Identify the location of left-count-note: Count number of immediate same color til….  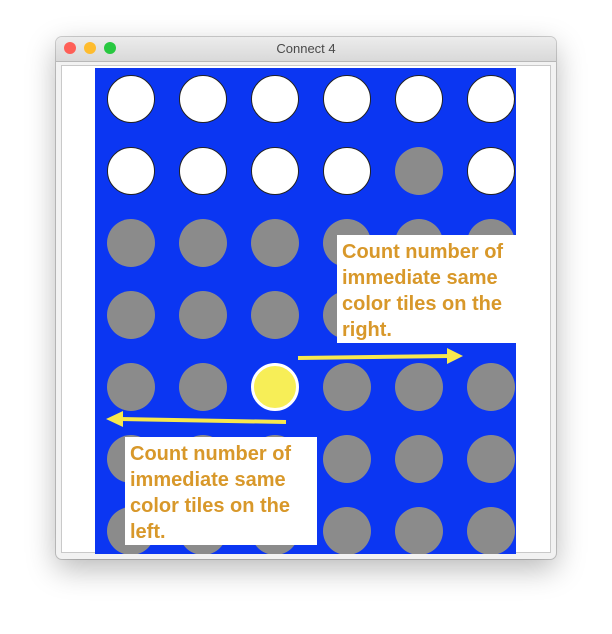
(221, 491).